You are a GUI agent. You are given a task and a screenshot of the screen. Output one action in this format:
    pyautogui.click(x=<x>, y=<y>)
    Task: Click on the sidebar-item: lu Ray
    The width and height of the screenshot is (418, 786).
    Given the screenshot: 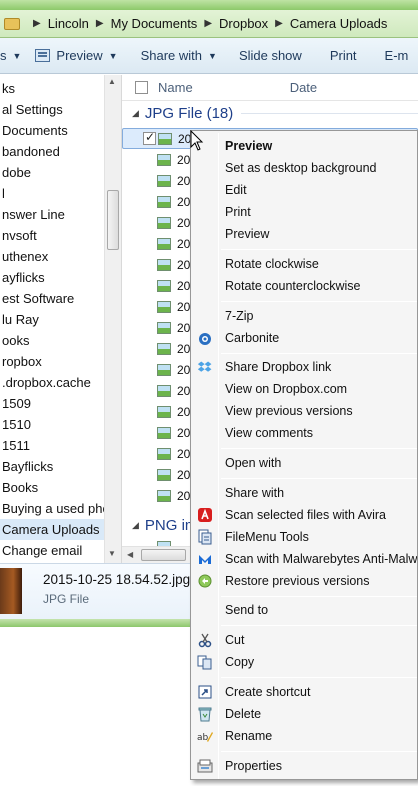 What is the action you would take?
    pyautogui.click(x=60, y=319)
    